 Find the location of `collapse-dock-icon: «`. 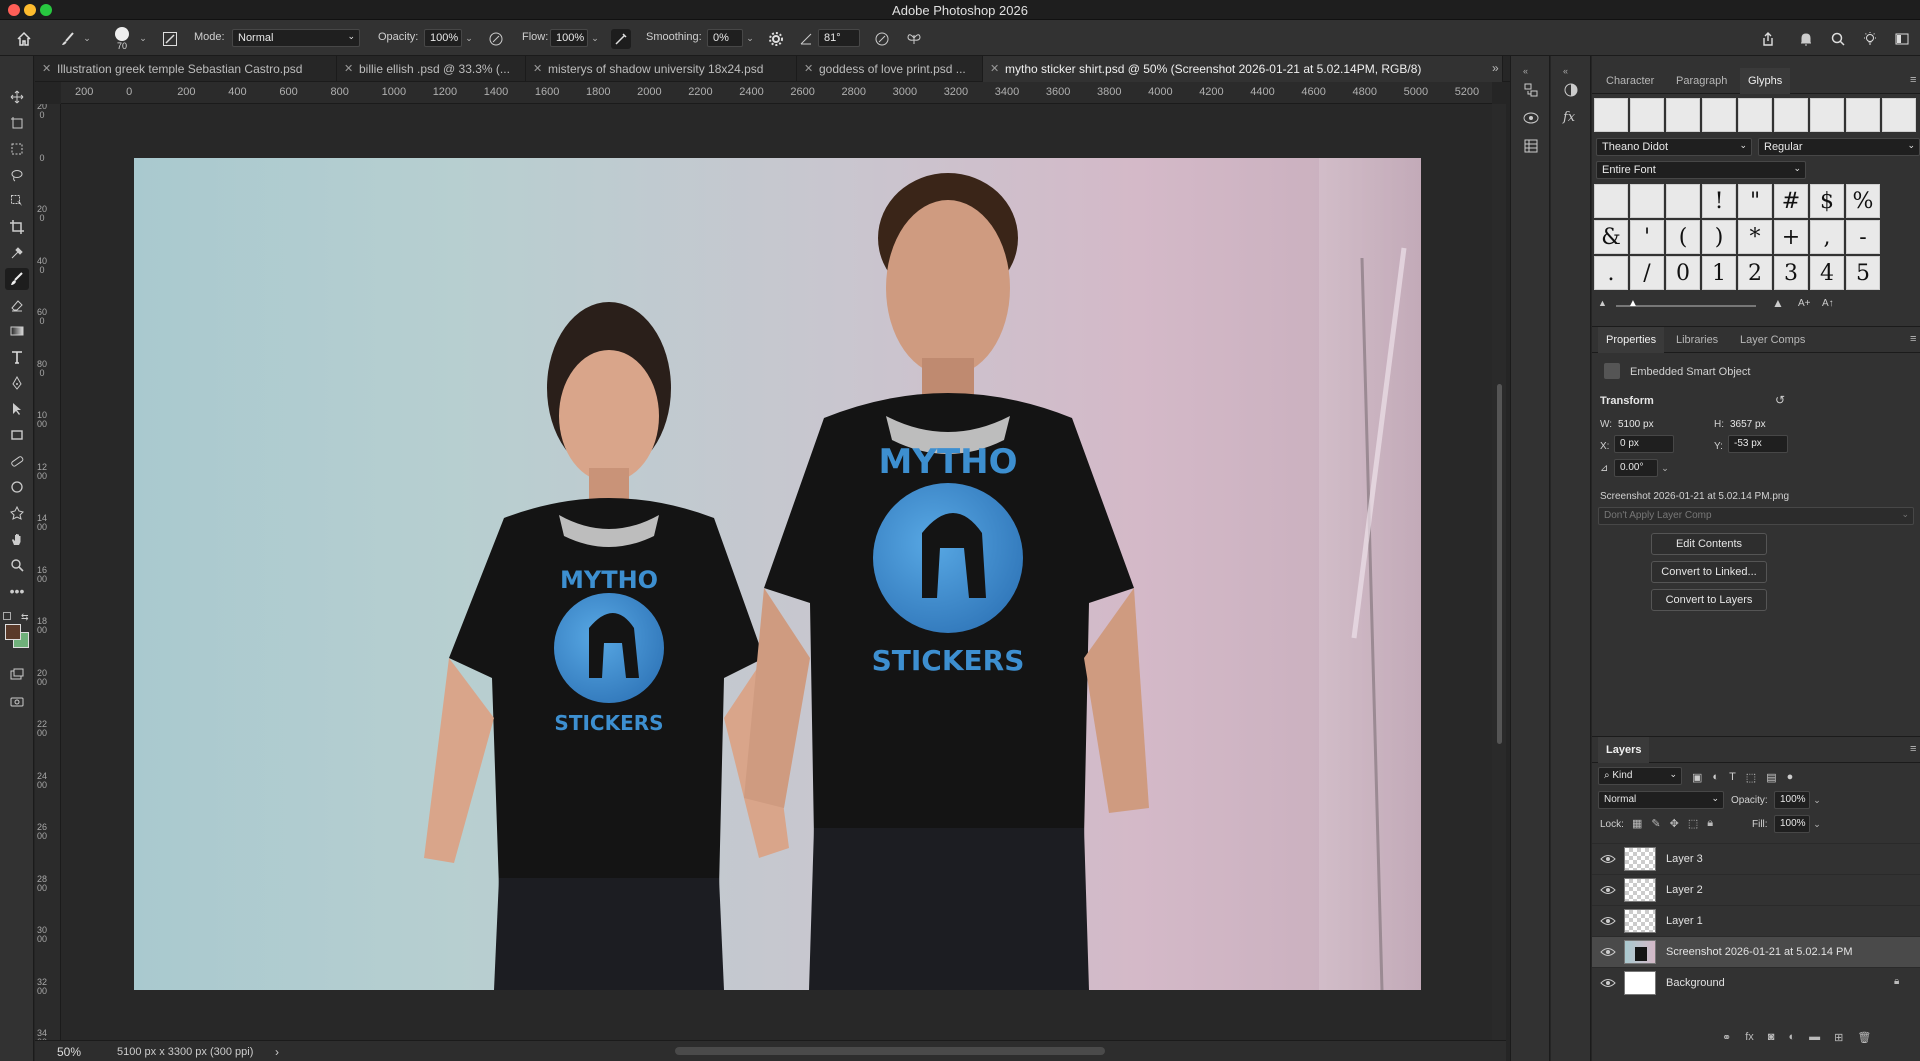

collapse-dock-icon: « is located at coordinates (1525, 71).